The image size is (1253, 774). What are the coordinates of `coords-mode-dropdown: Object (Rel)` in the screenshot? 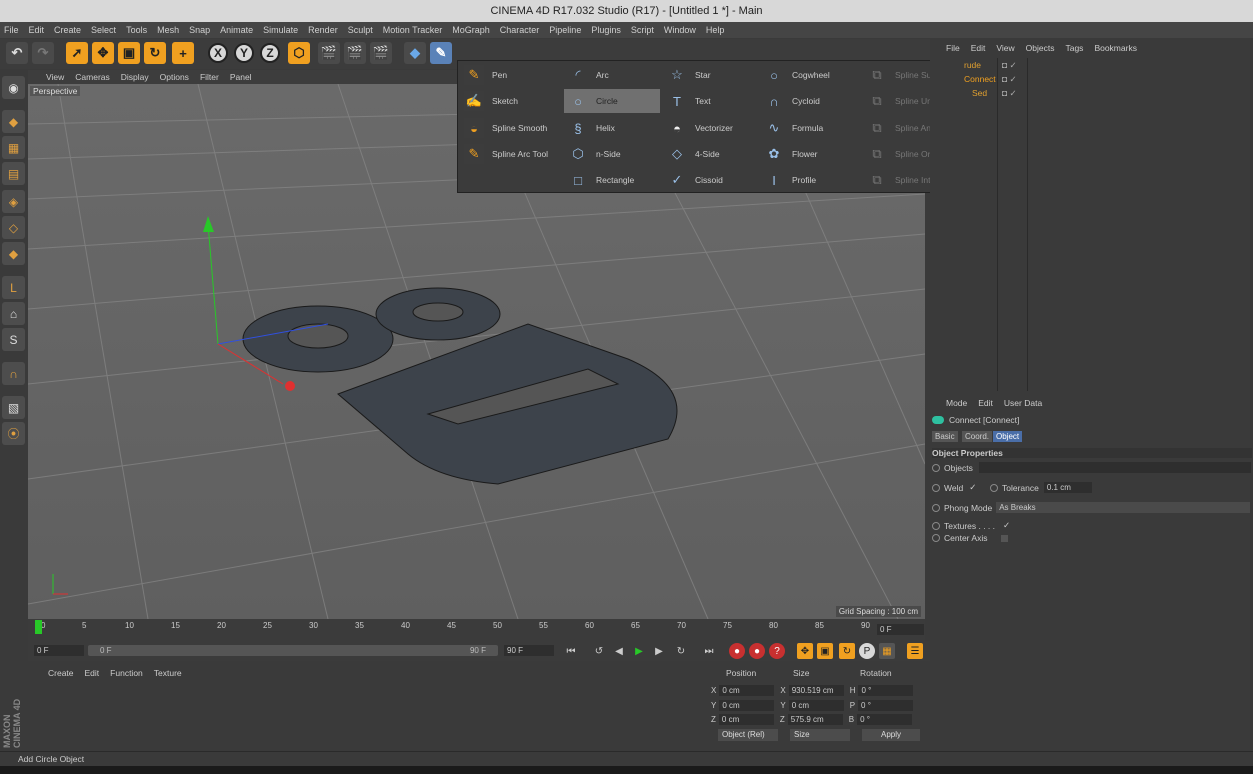 It's located at (748, 735).